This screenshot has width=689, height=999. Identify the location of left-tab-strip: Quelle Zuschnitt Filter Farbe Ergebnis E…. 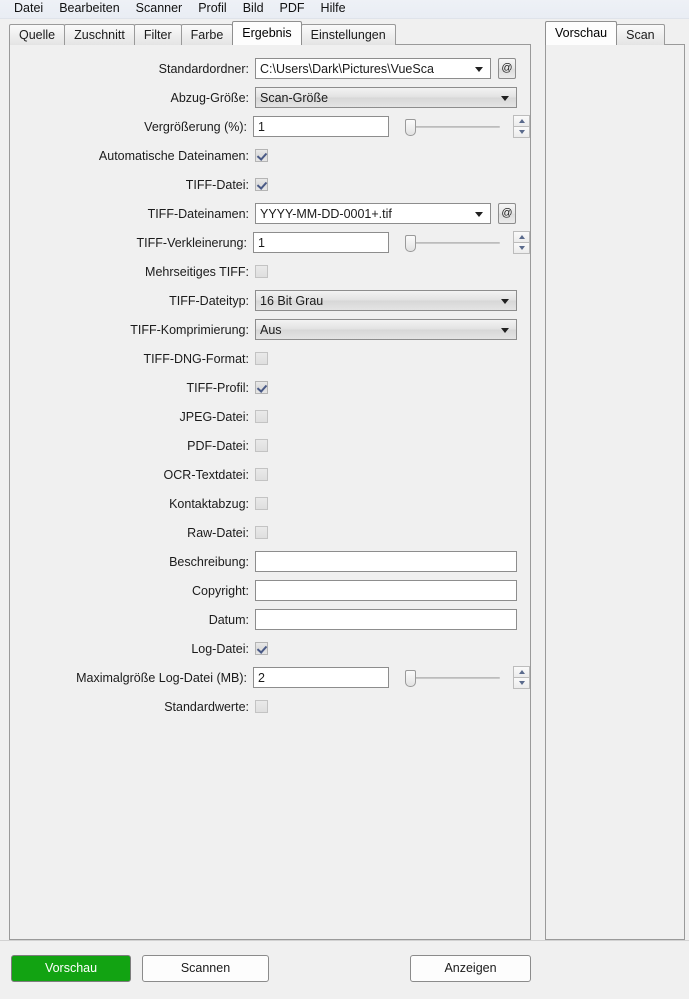
(268, 32).